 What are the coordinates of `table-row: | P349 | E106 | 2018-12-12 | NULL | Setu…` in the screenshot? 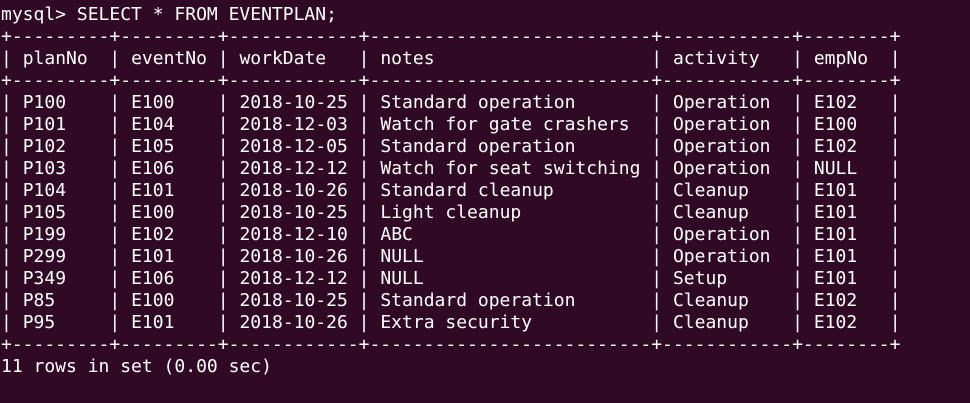 It's located at (451, 278).